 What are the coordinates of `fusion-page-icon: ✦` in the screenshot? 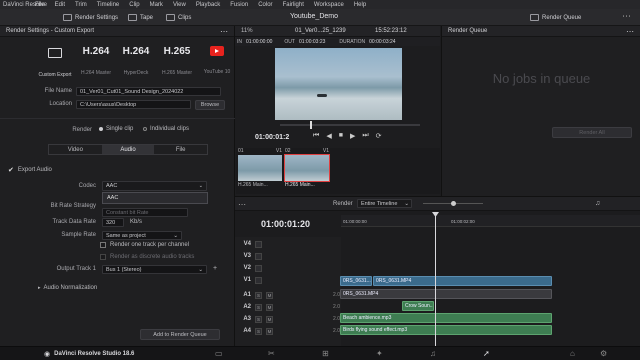 It's located at (379, 353).